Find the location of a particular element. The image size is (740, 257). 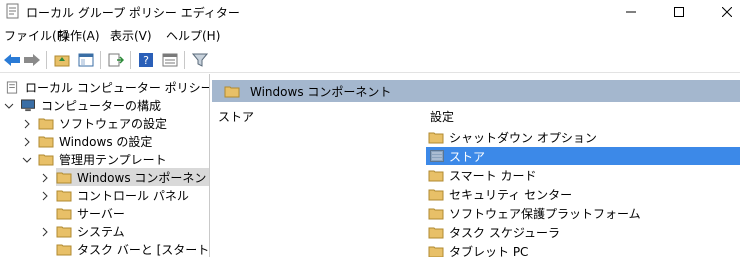

computer-icon is located at coordinates (28, 104).